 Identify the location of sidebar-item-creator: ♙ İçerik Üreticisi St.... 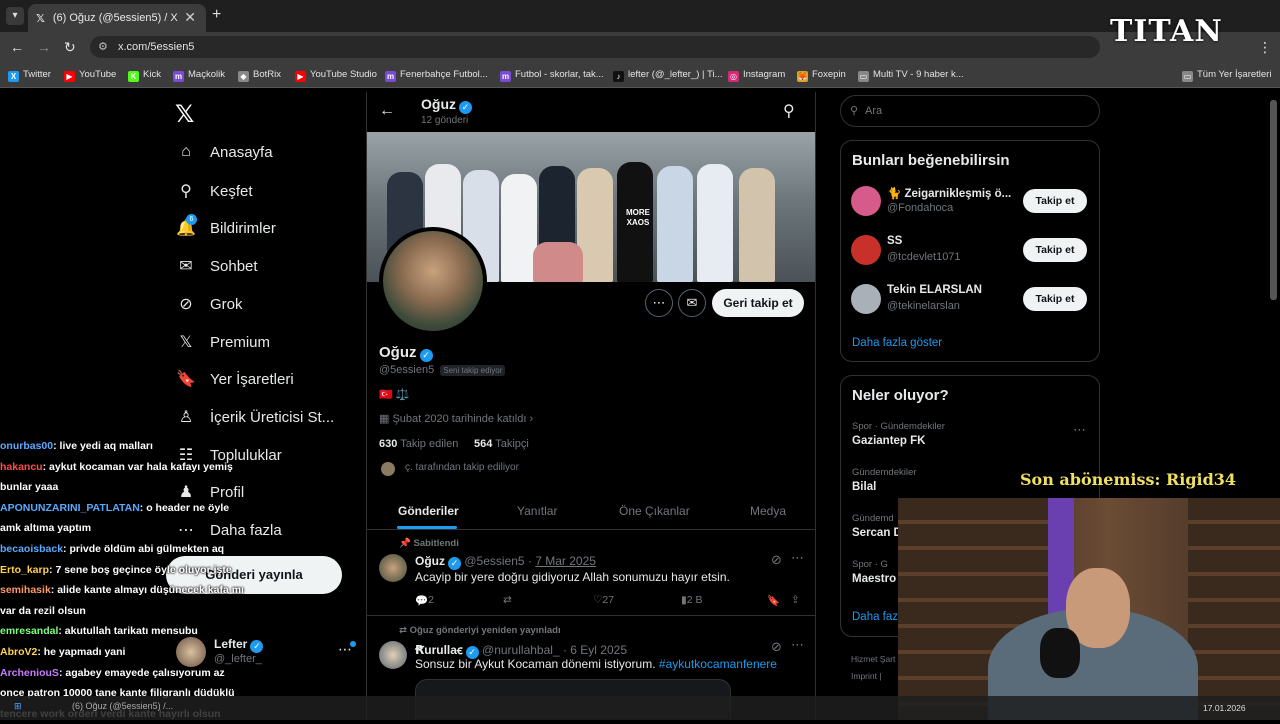
(255, 417).